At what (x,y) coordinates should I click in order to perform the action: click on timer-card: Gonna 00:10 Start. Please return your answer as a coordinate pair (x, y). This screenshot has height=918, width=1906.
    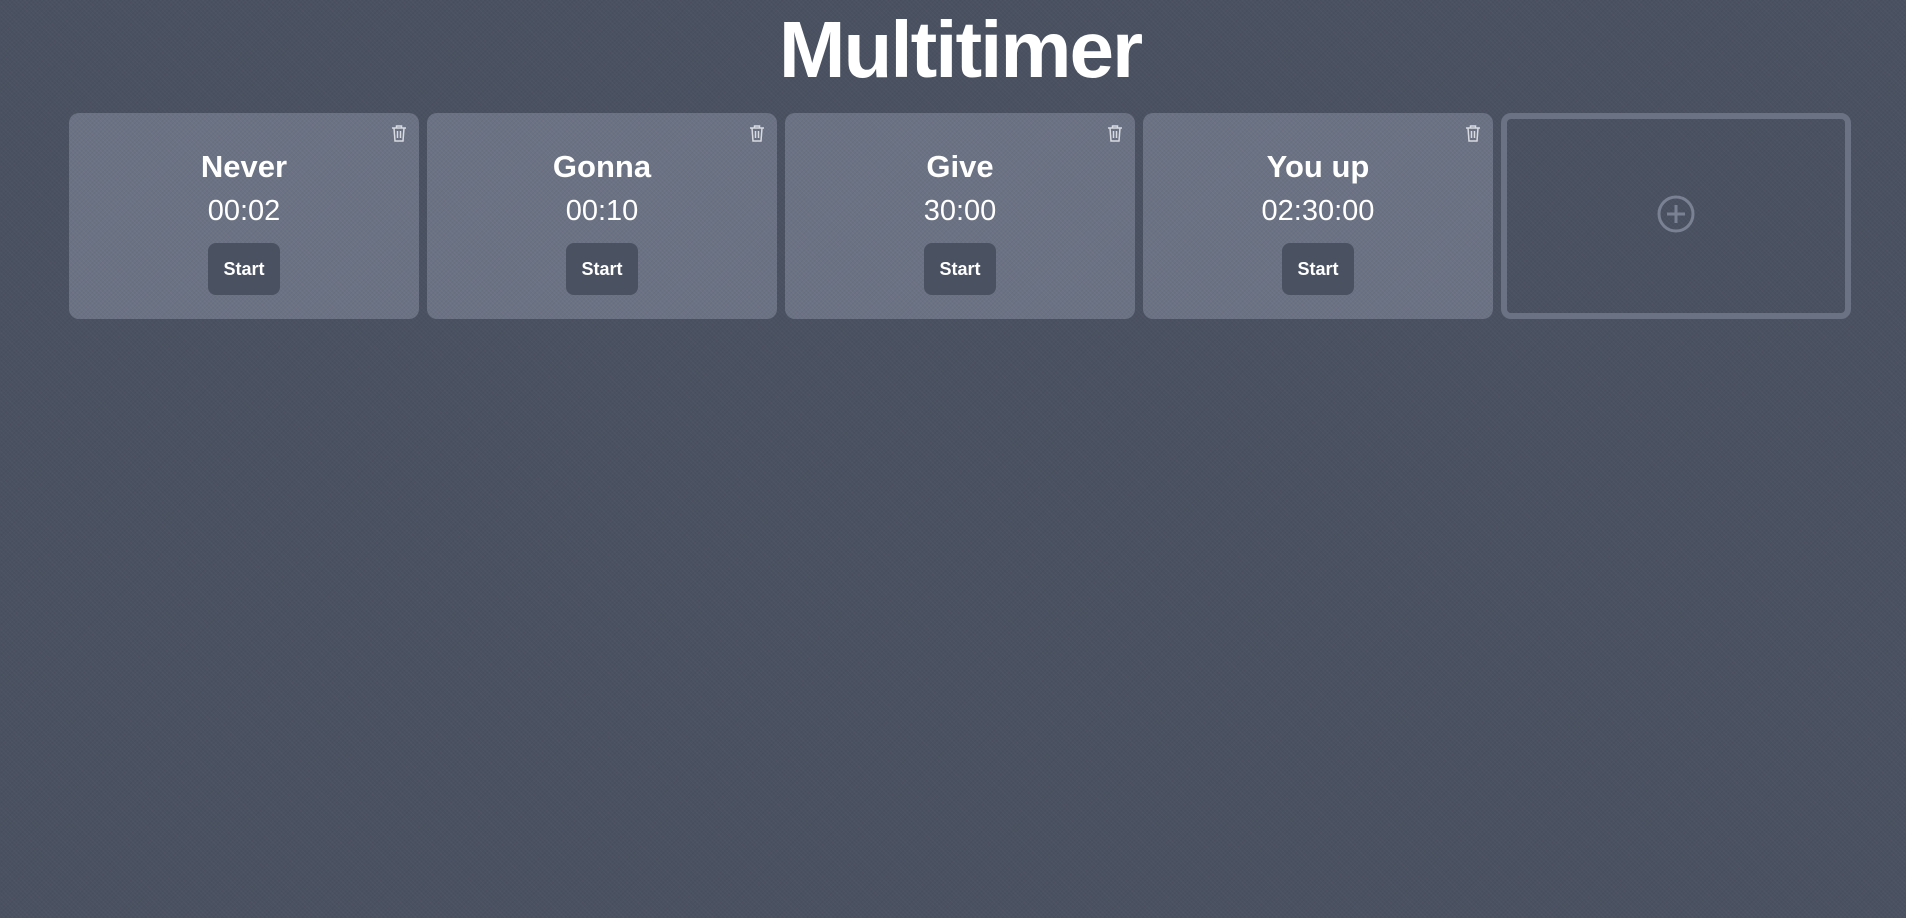
    Looking at the image, I should click on (602, 216).